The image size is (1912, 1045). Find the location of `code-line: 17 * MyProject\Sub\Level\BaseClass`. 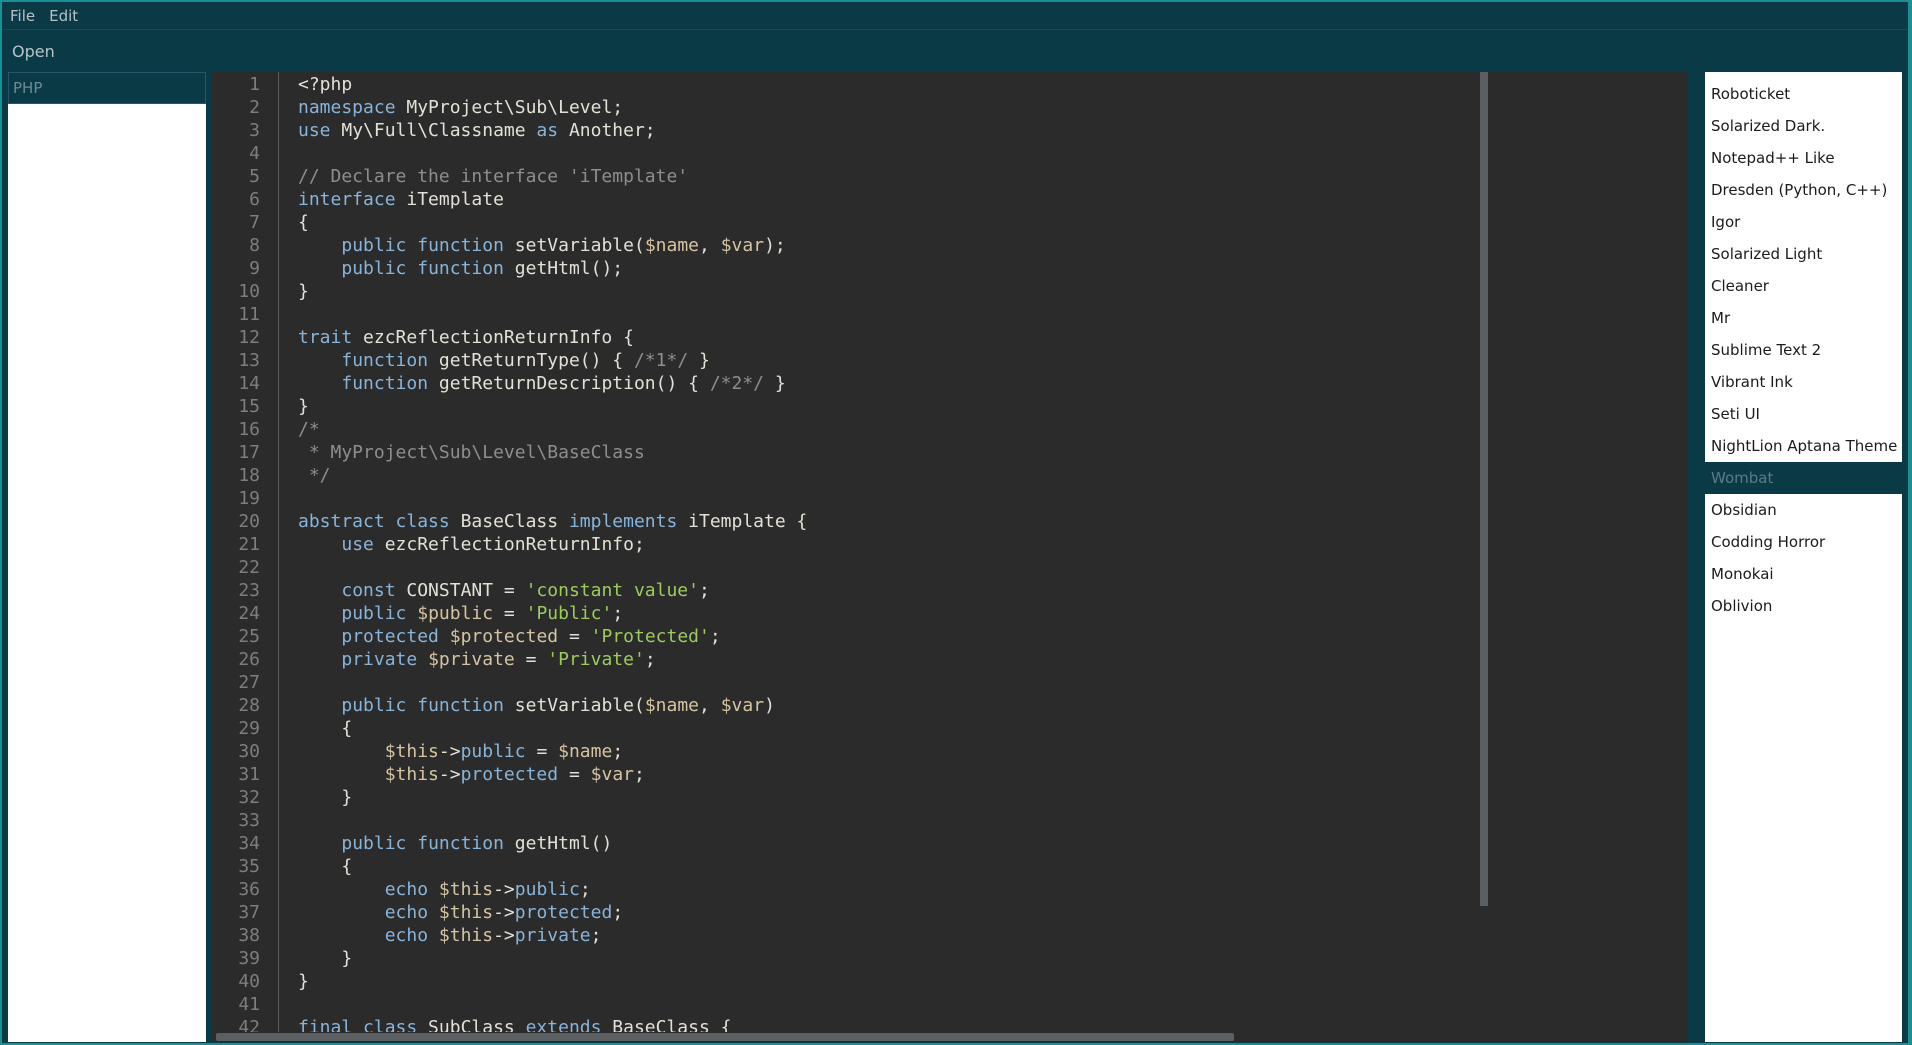

code-line: 17 * MyProject\Sub\Level\BaseClass is located at coordinates (942, 452).